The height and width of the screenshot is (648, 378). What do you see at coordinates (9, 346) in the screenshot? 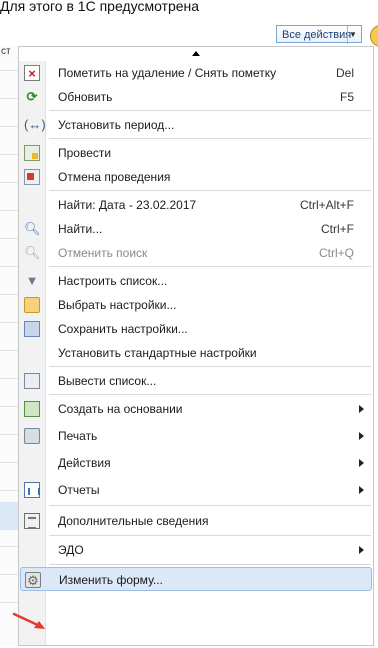
I see `list-behind-menu: ст` at bounding box center [9, 346].